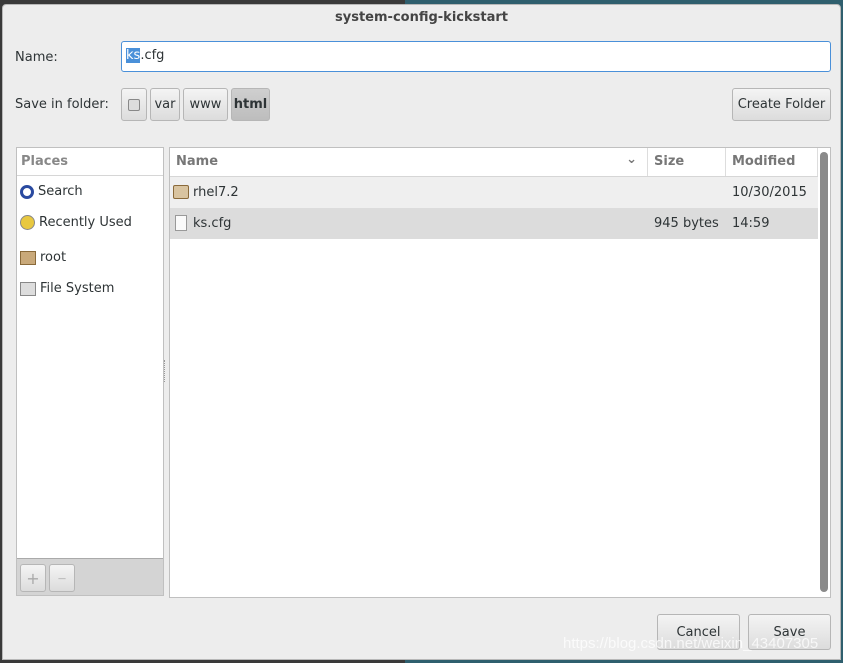  Describe the element at coordinates (77, 288) in the screenshot. I see `places-item-label: File System` at that location.